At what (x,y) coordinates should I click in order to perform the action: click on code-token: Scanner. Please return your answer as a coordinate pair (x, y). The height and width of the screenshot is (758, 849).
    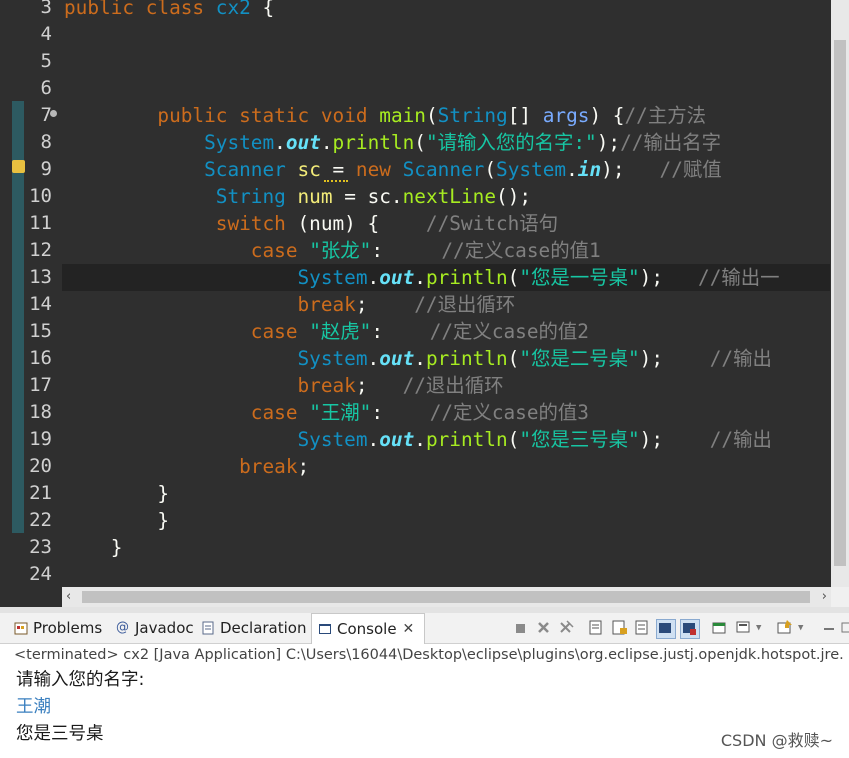
    Looking at the image, I should click on (443, 169).